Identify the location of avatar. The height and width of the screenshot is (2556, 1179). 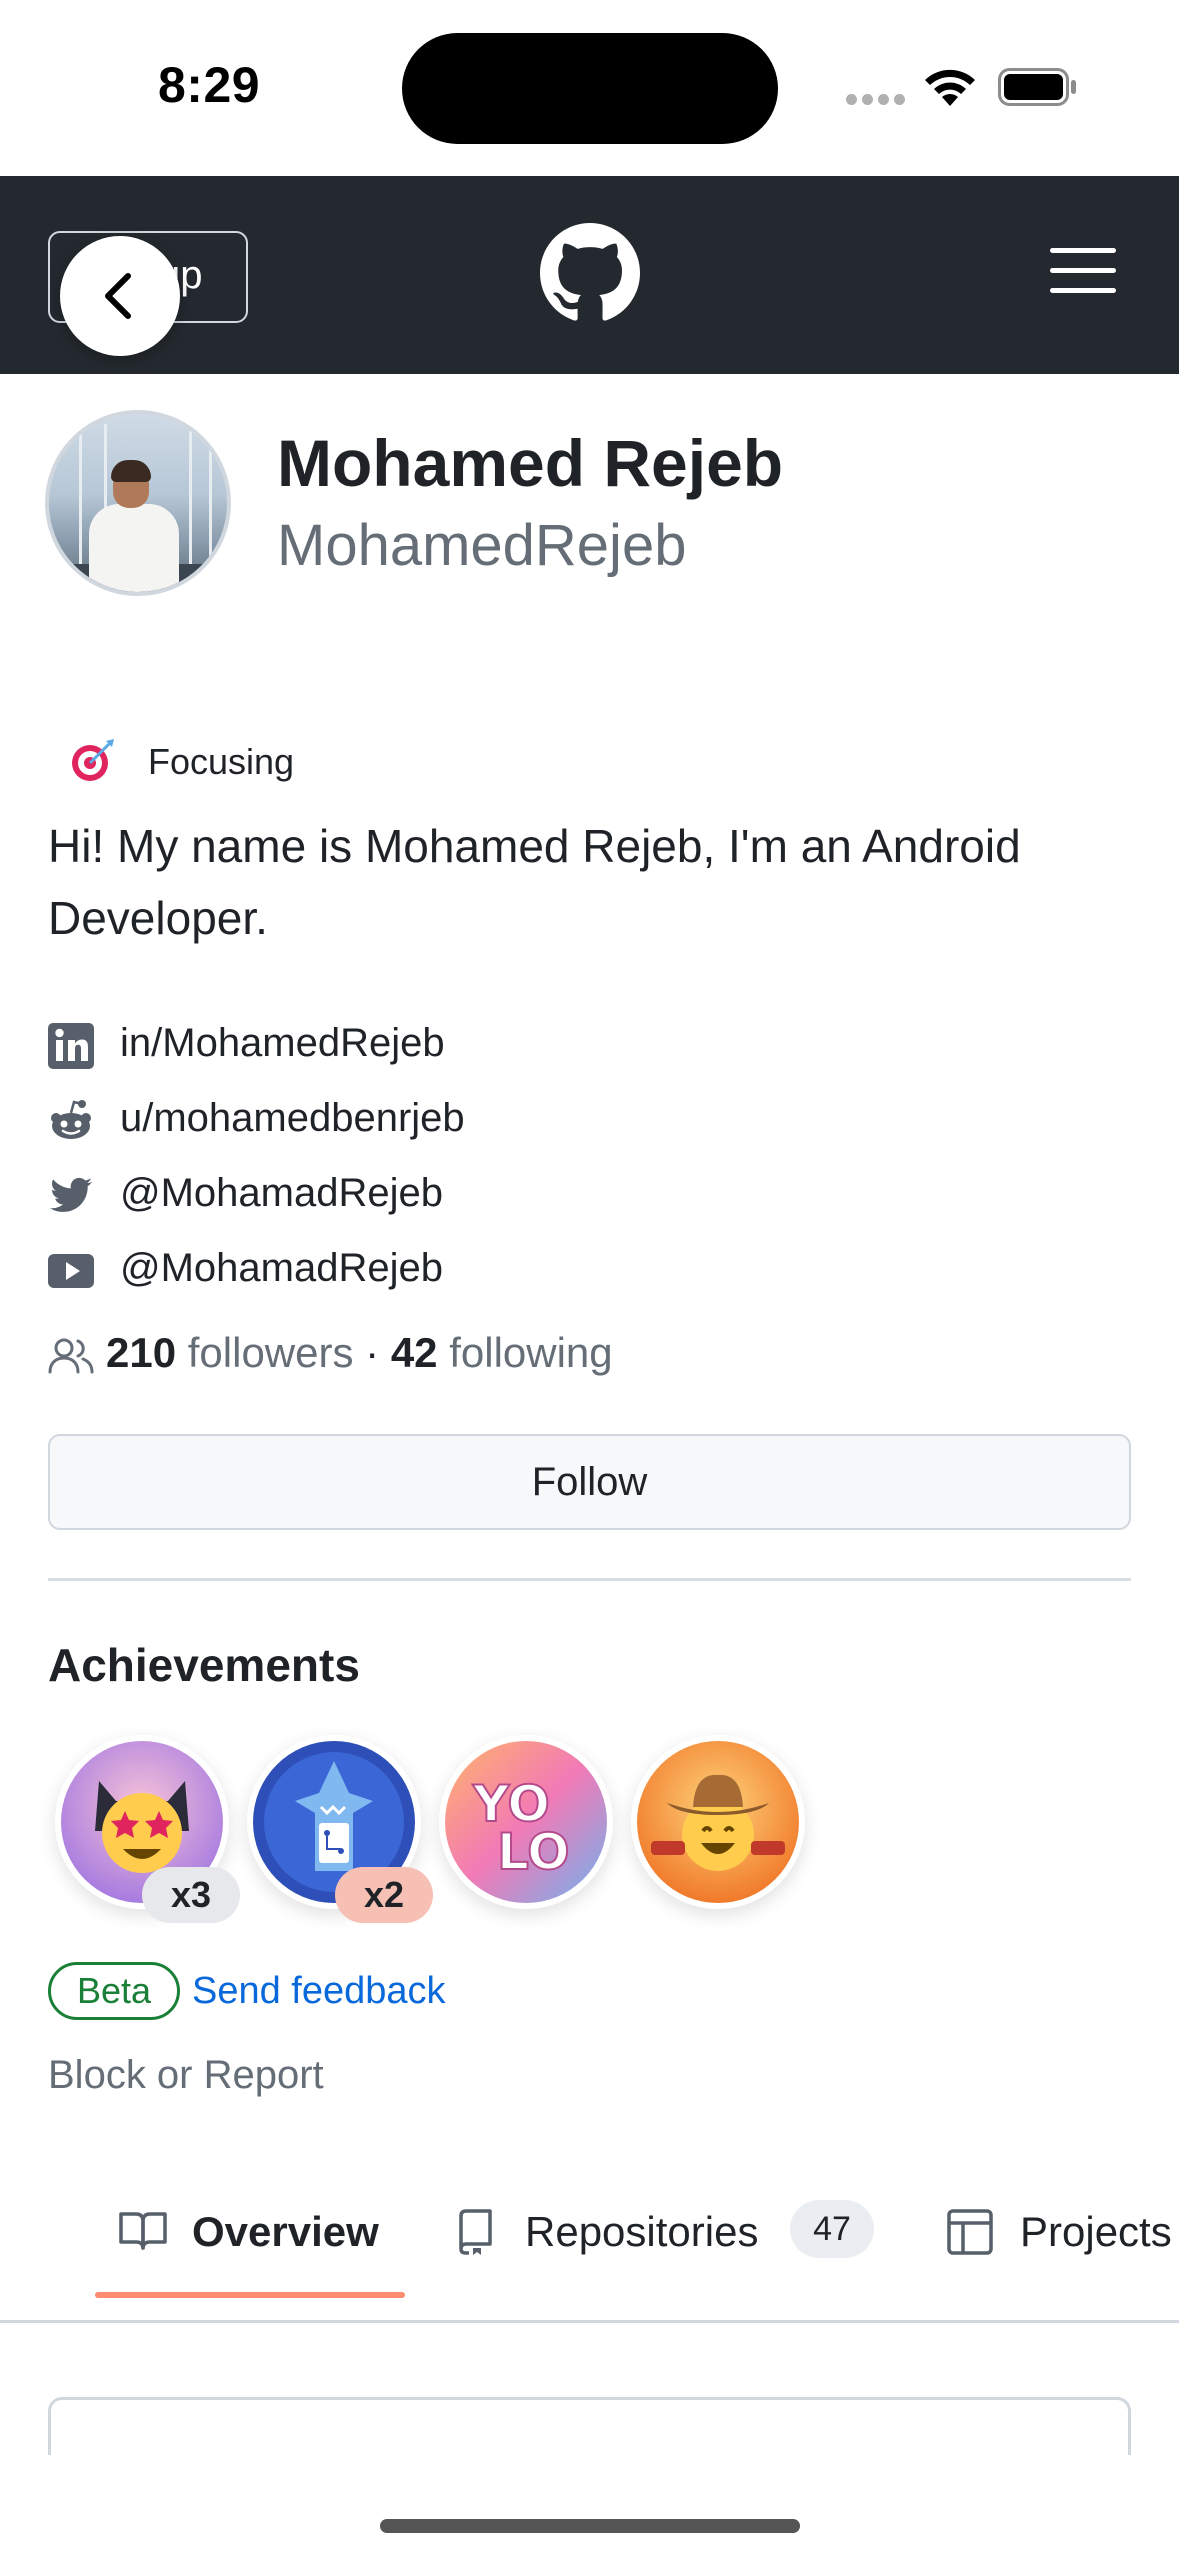
(138, 503).